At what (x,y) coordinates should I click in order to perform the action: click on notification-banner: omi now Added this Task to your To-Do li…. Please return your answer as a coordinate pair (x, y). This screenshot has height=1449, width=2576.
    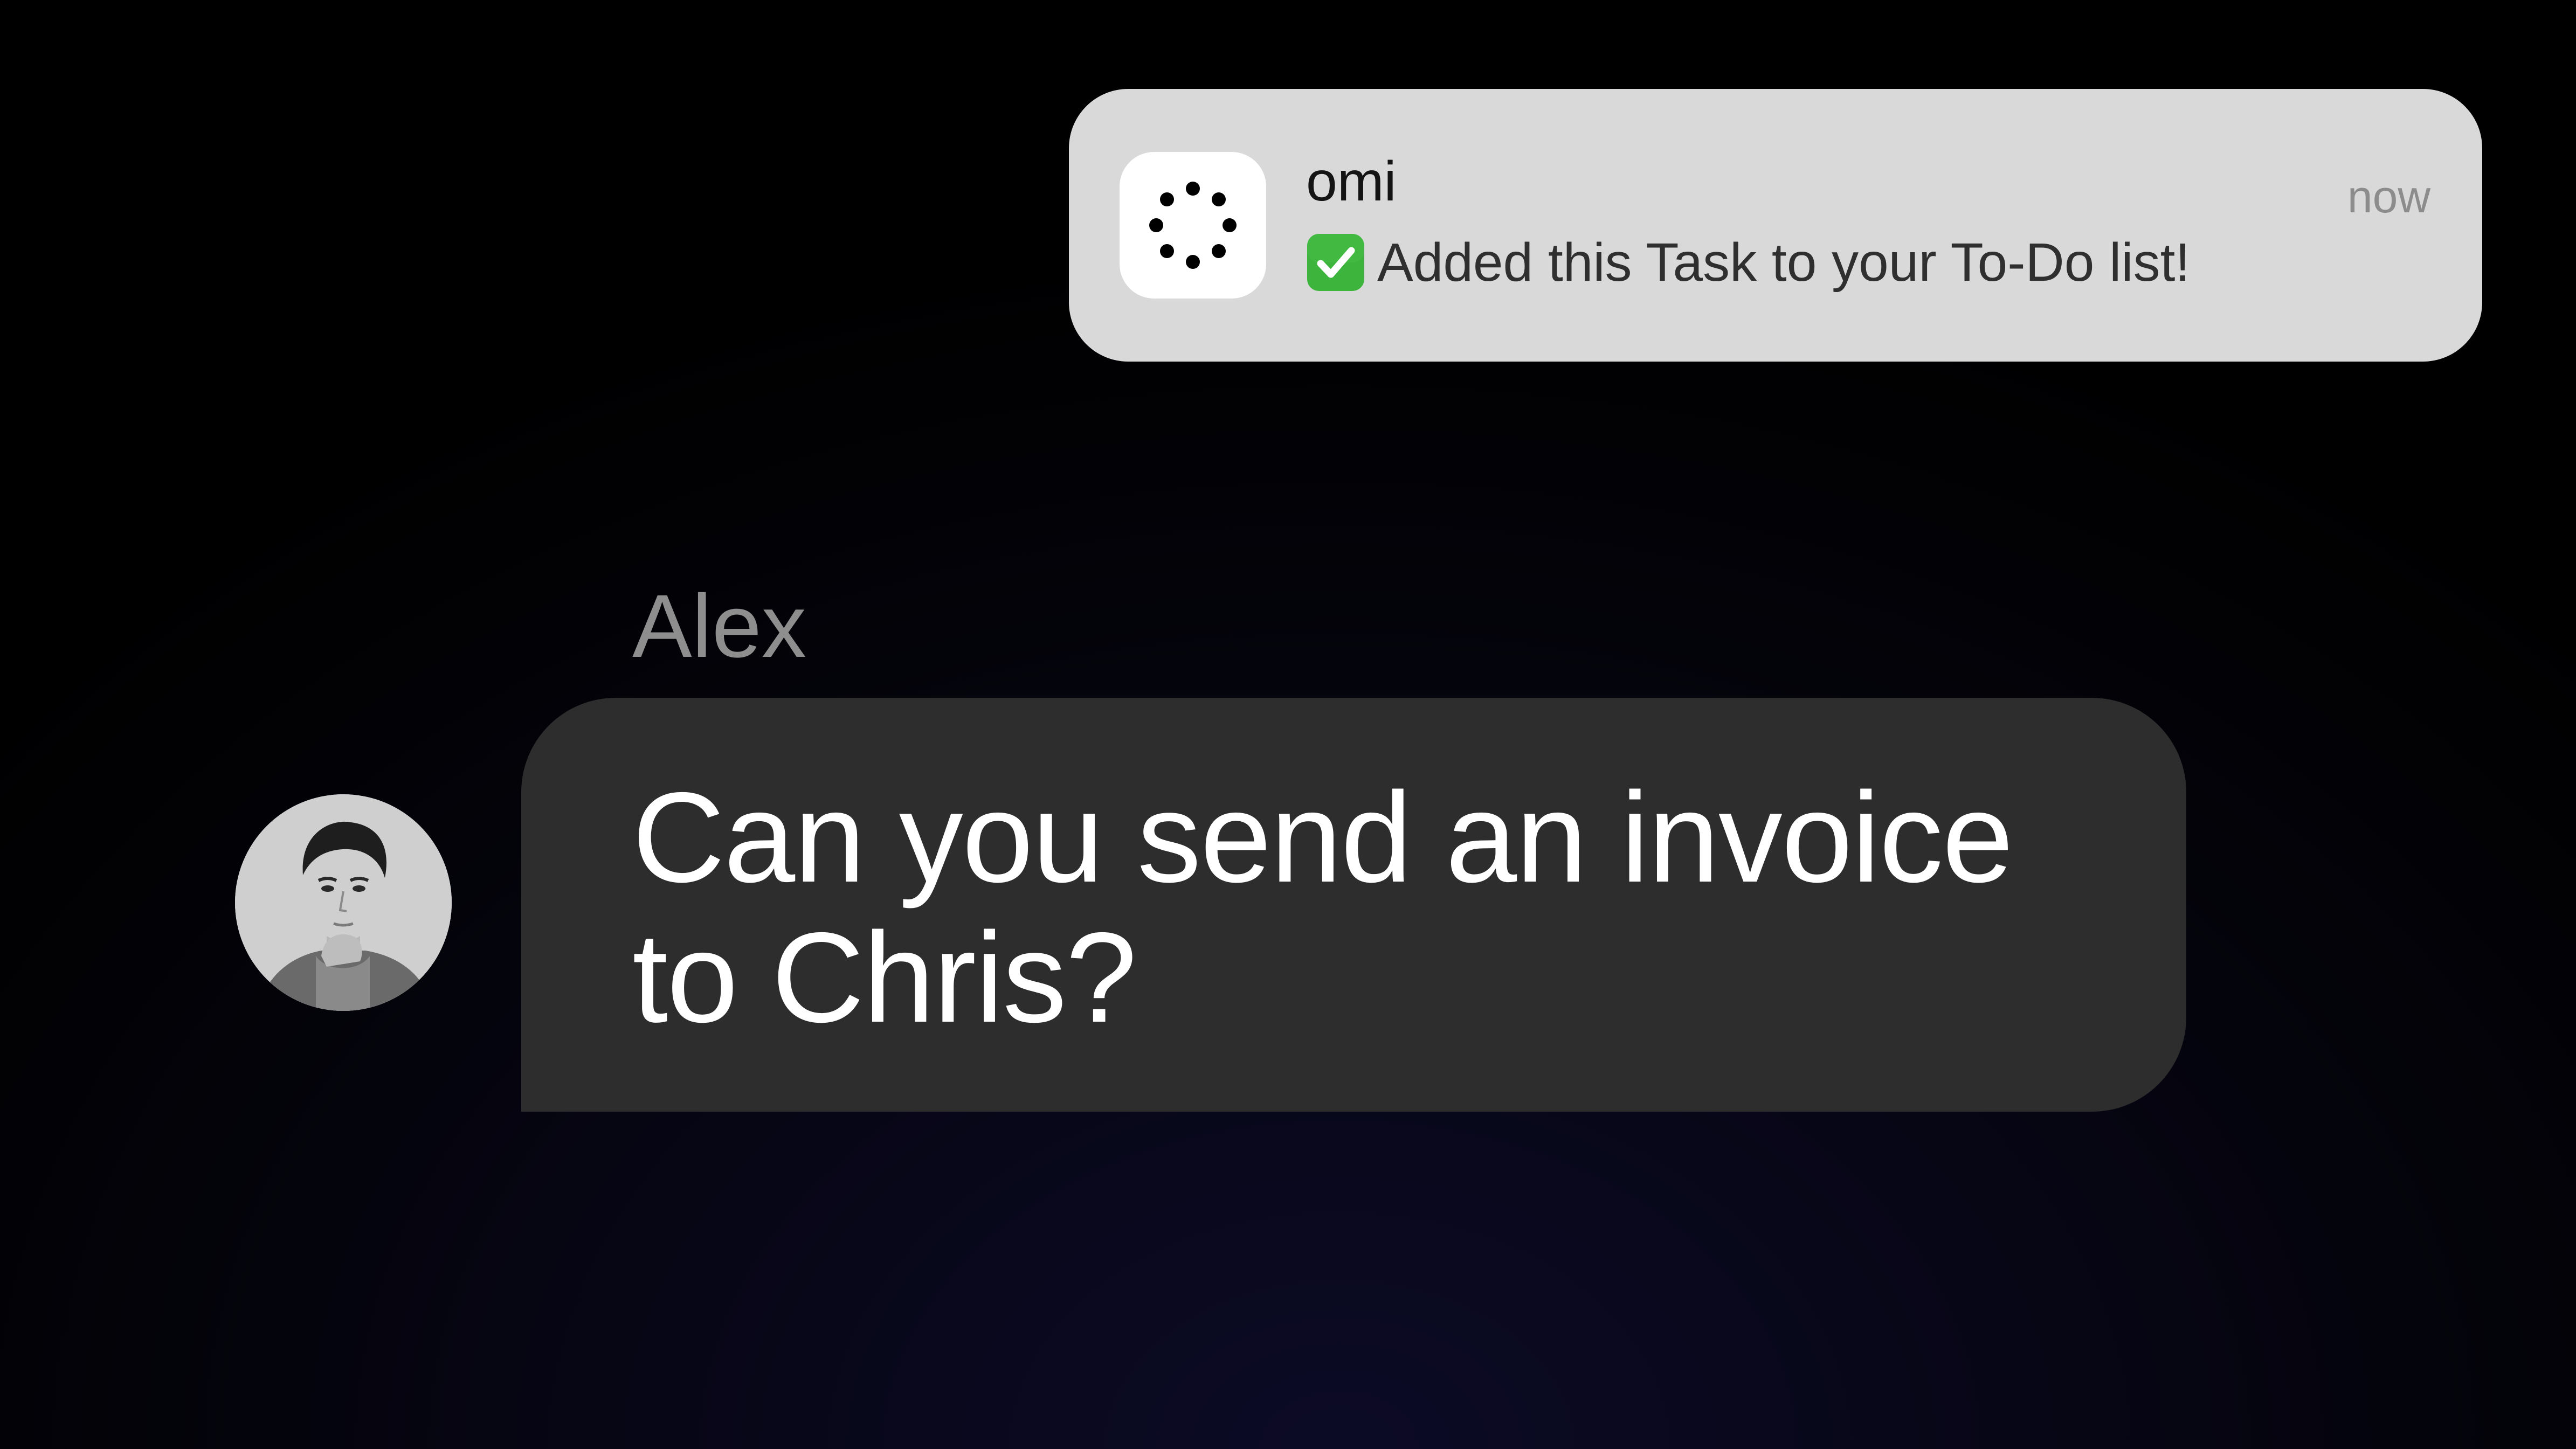
    Looking at the image, I should click on (1775, 225).